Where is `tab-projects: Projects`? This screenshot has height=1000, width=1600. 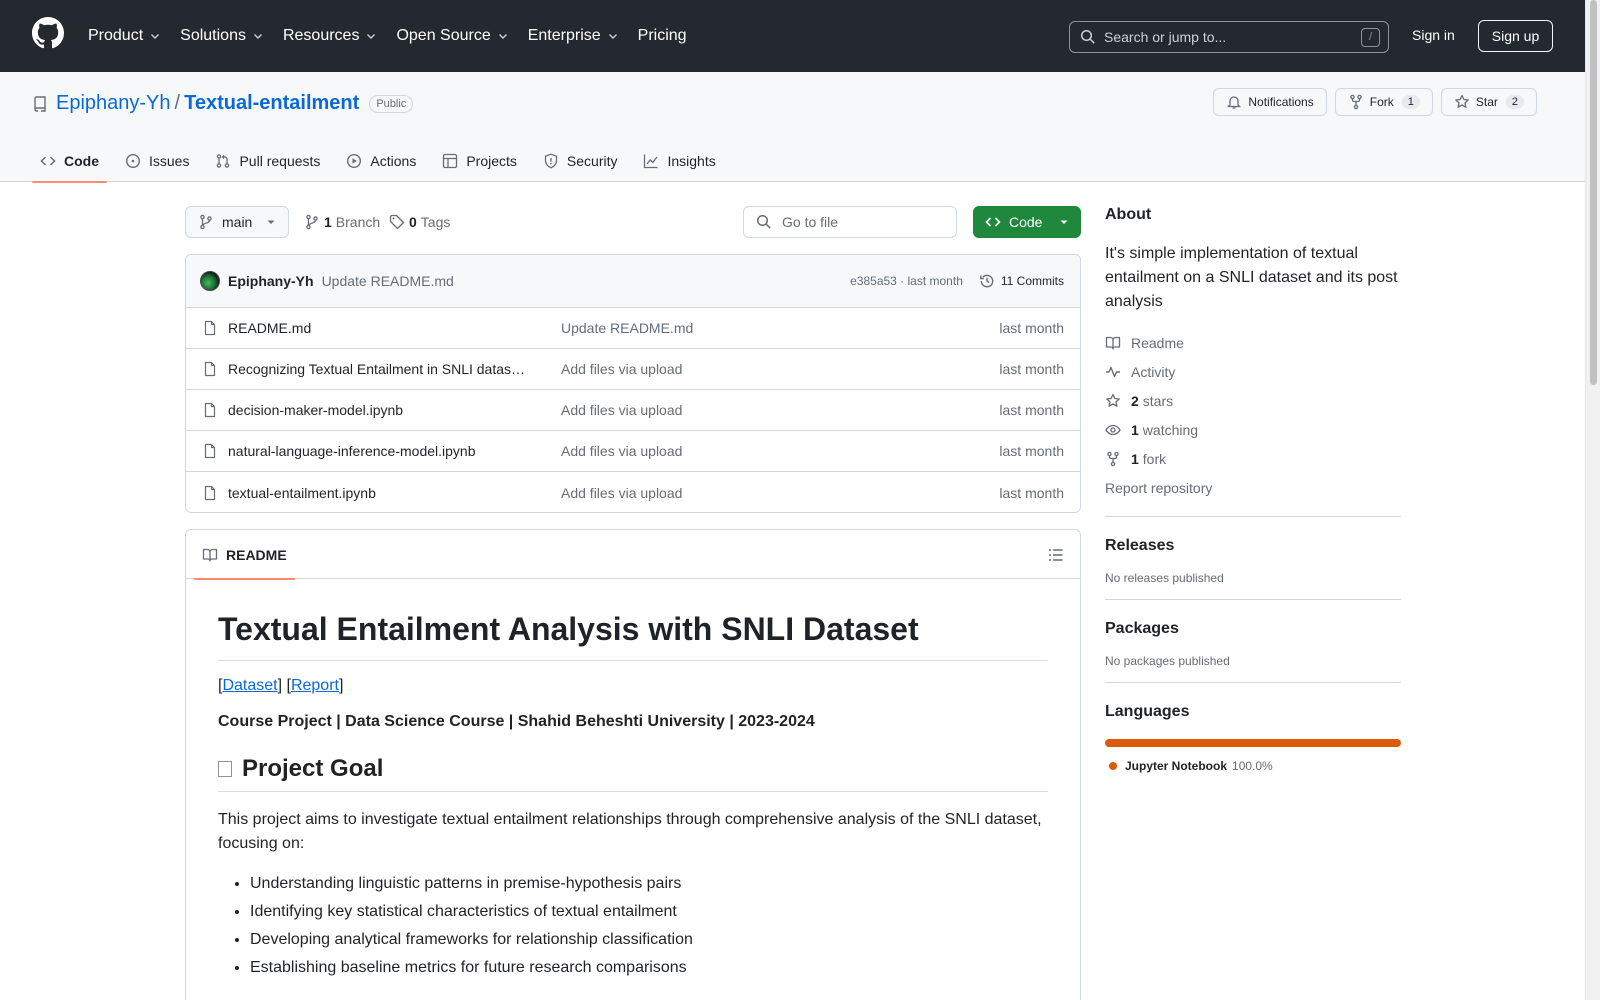 tab-projects: Projects is located at coordinates (479, 161).